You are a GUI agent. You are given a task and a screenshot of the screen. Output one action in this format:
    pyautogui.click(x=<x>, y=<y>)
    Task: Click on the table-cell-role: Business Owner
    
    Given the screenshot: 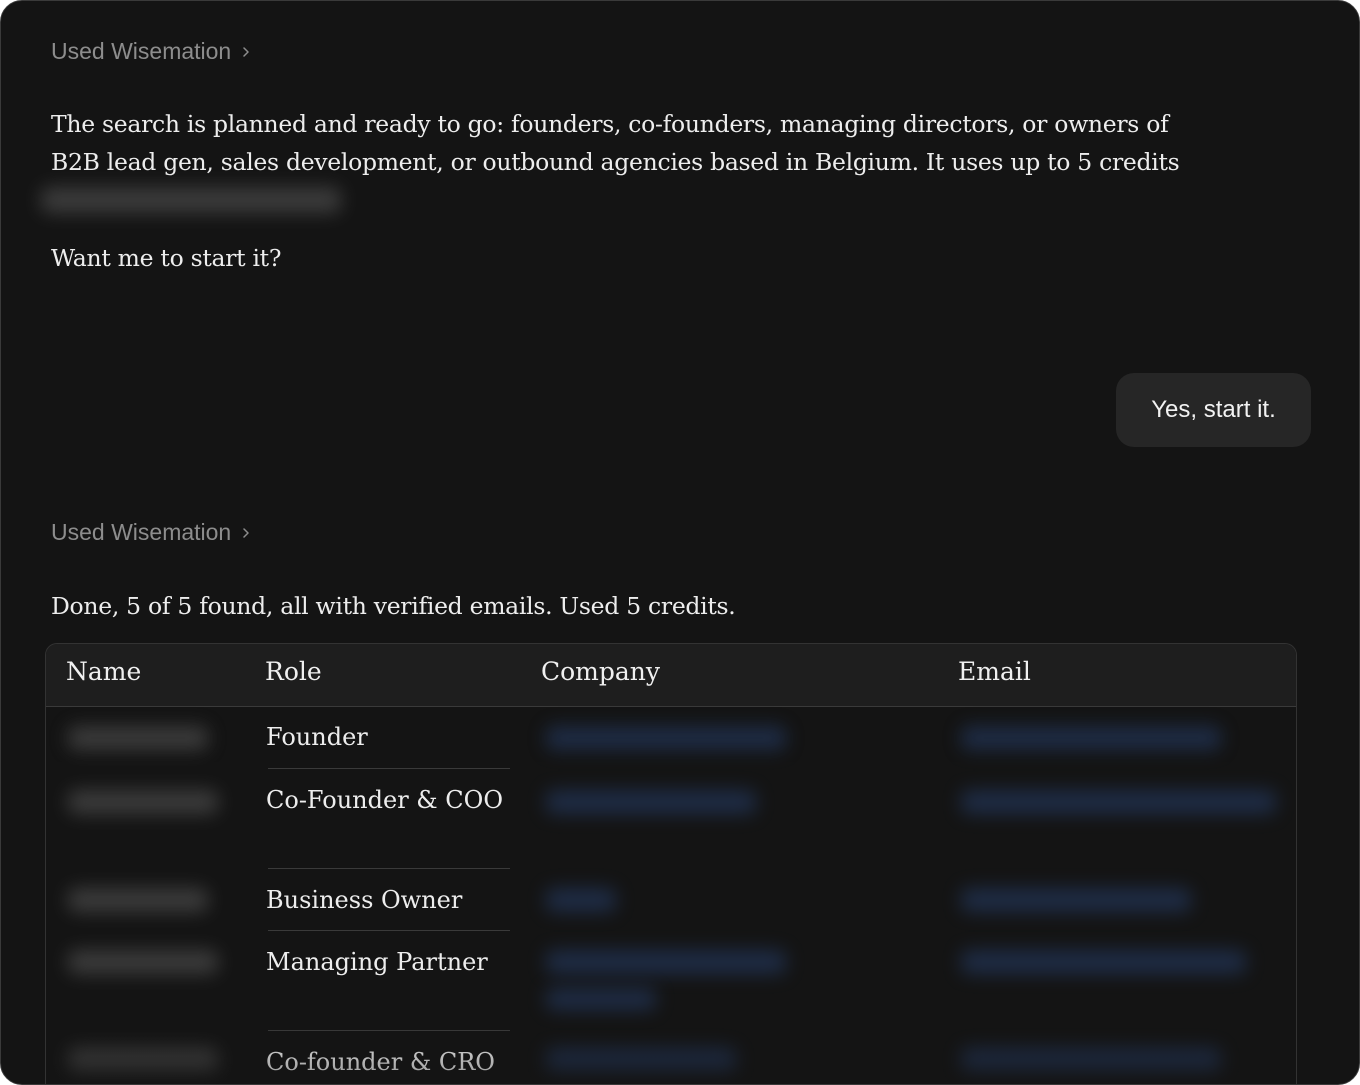 What is the action you would take?
    pyautogui.click(x=364, y=900)
    